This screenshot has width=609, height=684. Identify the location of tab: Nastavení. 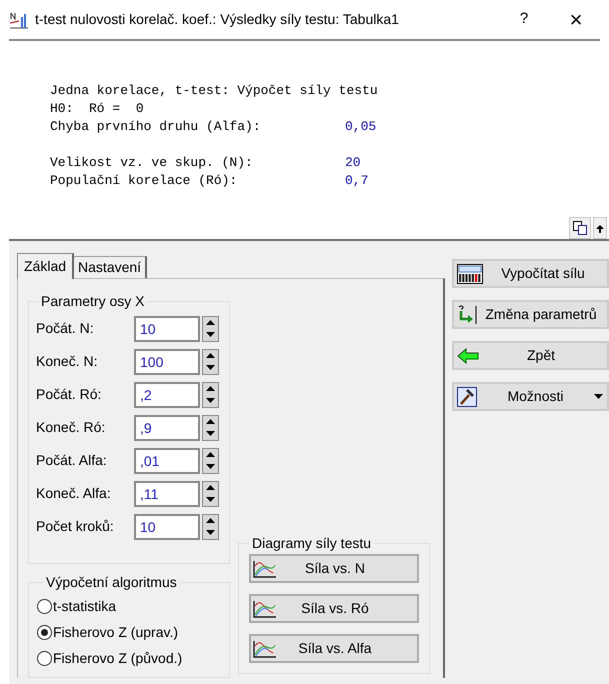
(111, 267).